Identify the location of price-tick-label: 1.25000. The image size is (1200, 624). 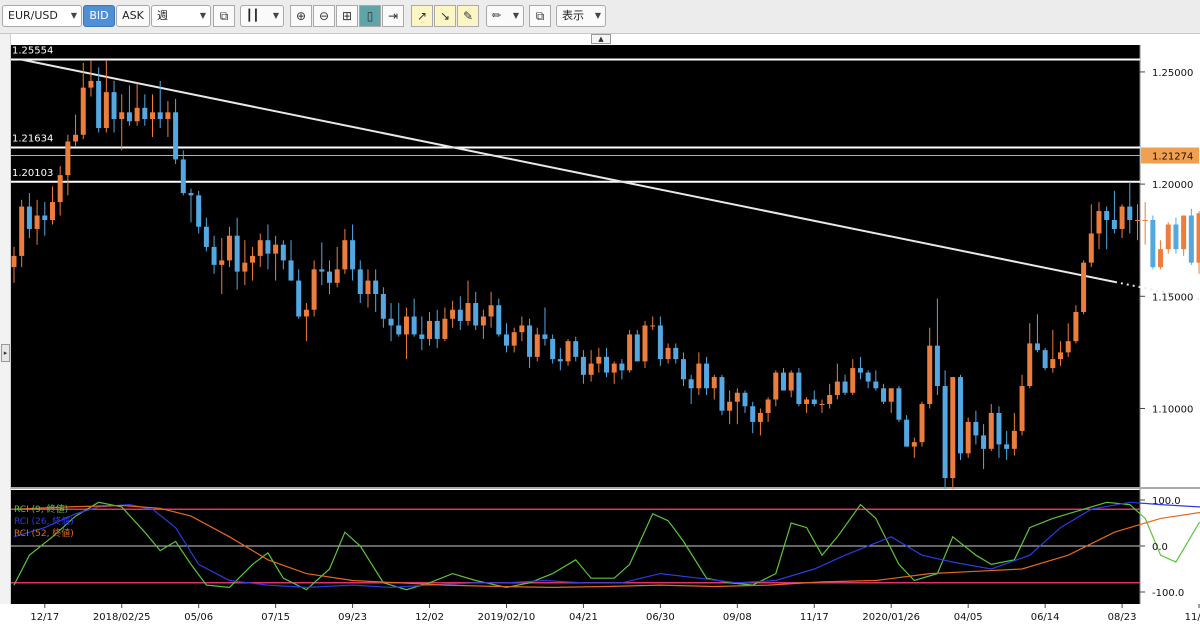
(1172, 73).